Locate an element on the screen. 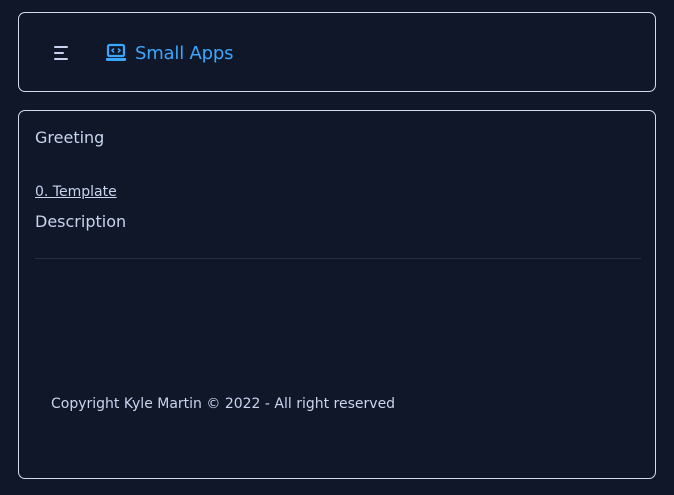 This screenshot has height=495, width=674. template-link: 0. Template is located at coordinates (76, 192).